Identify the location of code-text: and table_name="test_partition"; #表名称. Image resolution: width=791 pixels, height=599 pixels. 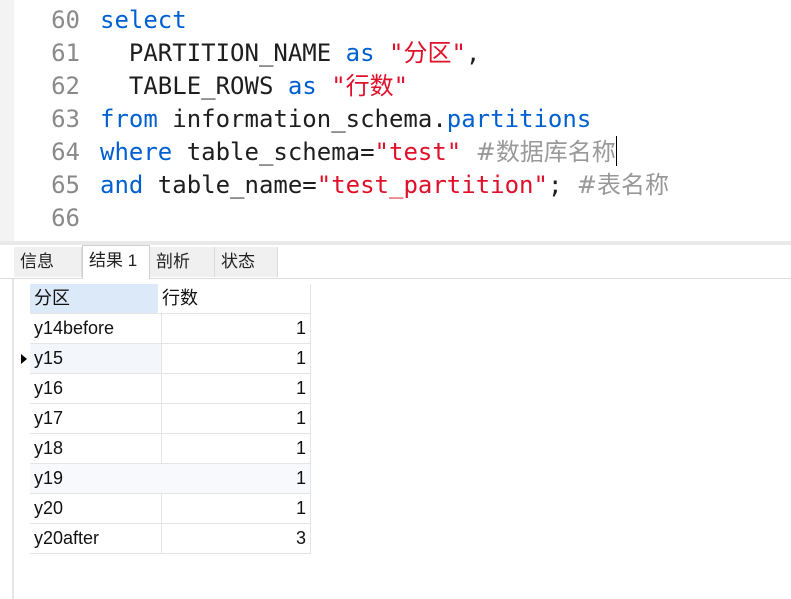
(384, 185).